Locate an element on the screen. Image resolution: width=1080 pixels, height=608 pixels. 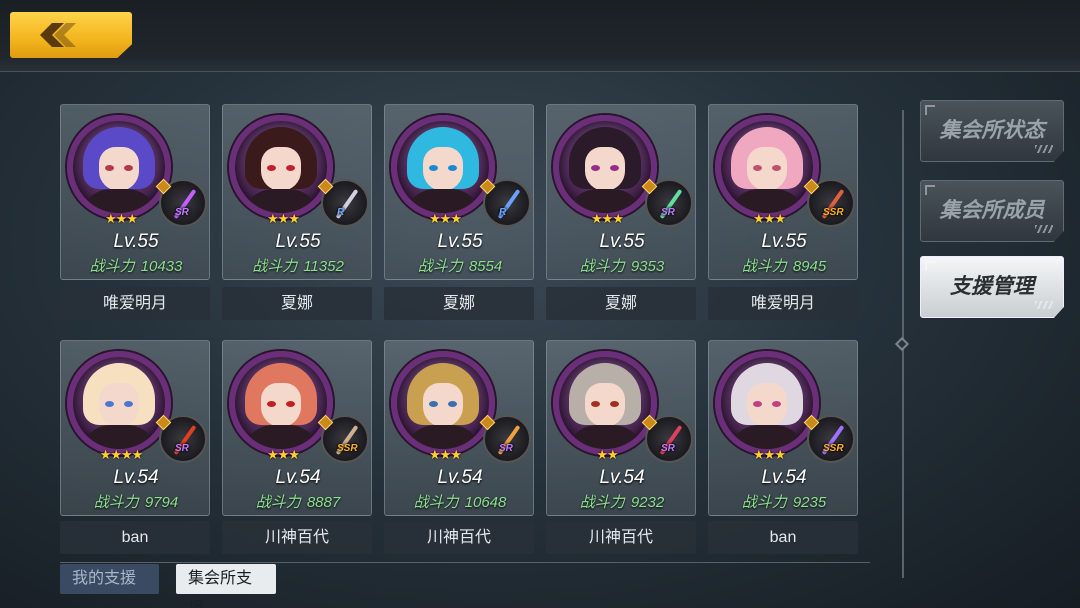
tab-my-support: 我的支援 is located at coordinates (109, 579).